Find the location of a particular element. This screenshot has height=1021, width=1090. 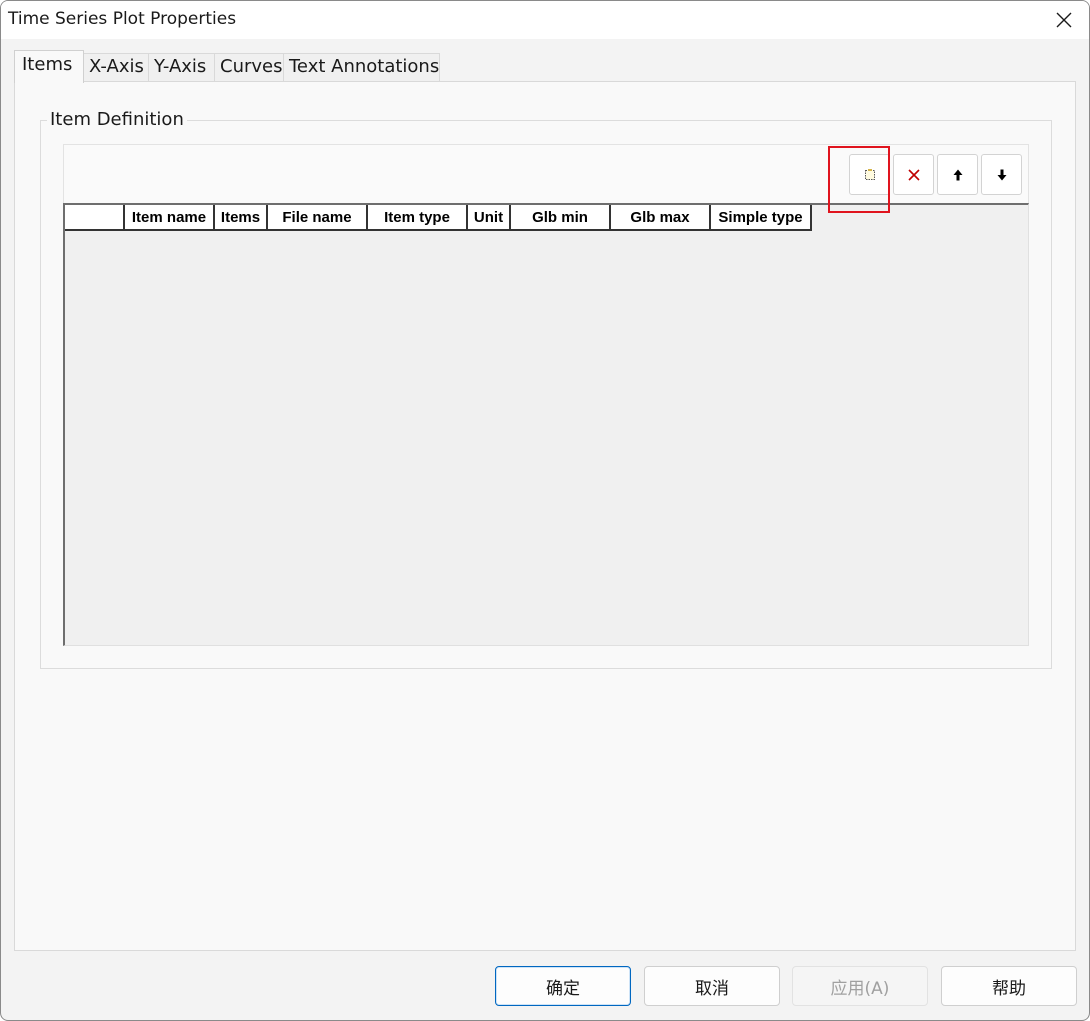

dialog-title: Time Series Plot Properties is located at coordinates (122, 19).